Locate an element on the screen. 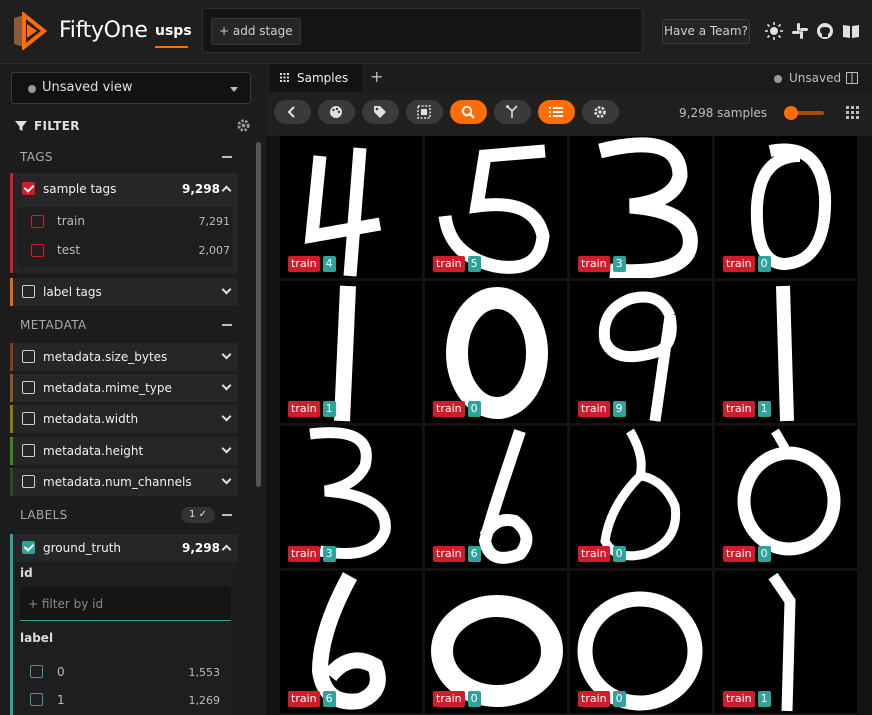 The width and height of the screenshot is (872, 715). ground-truth-row: ground_truth 9,298 is located at coordinates (125, 548).